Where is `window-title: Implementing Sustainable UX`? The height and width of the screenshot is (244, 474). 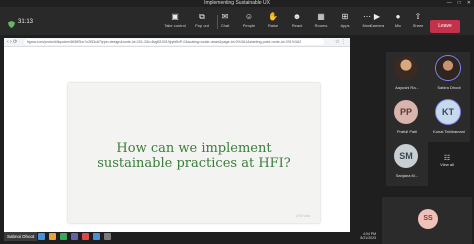
window-title: Implementing Sustainable UX is located at coordinates (237, 3).